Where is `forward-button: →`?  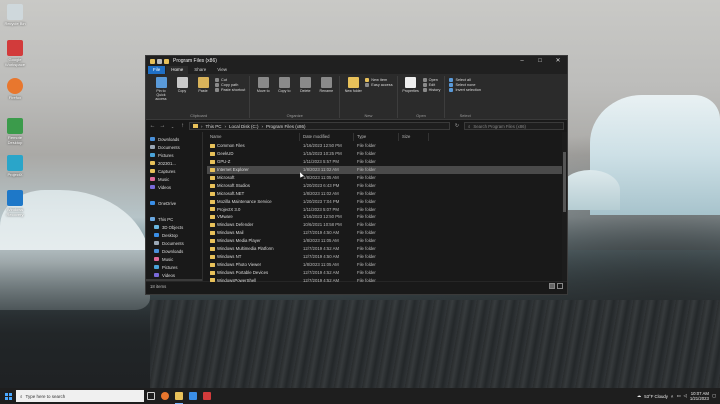
forward-button: → is located at coordinates (162, 126).